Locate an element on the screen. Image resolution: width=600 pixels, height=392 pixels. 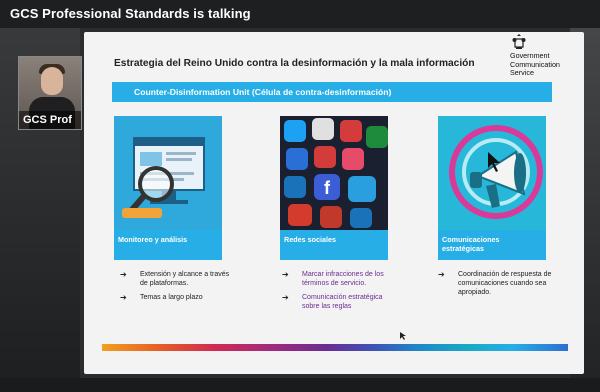
participant-video-tile: GCS Prof is located at coordinates (50, 93).